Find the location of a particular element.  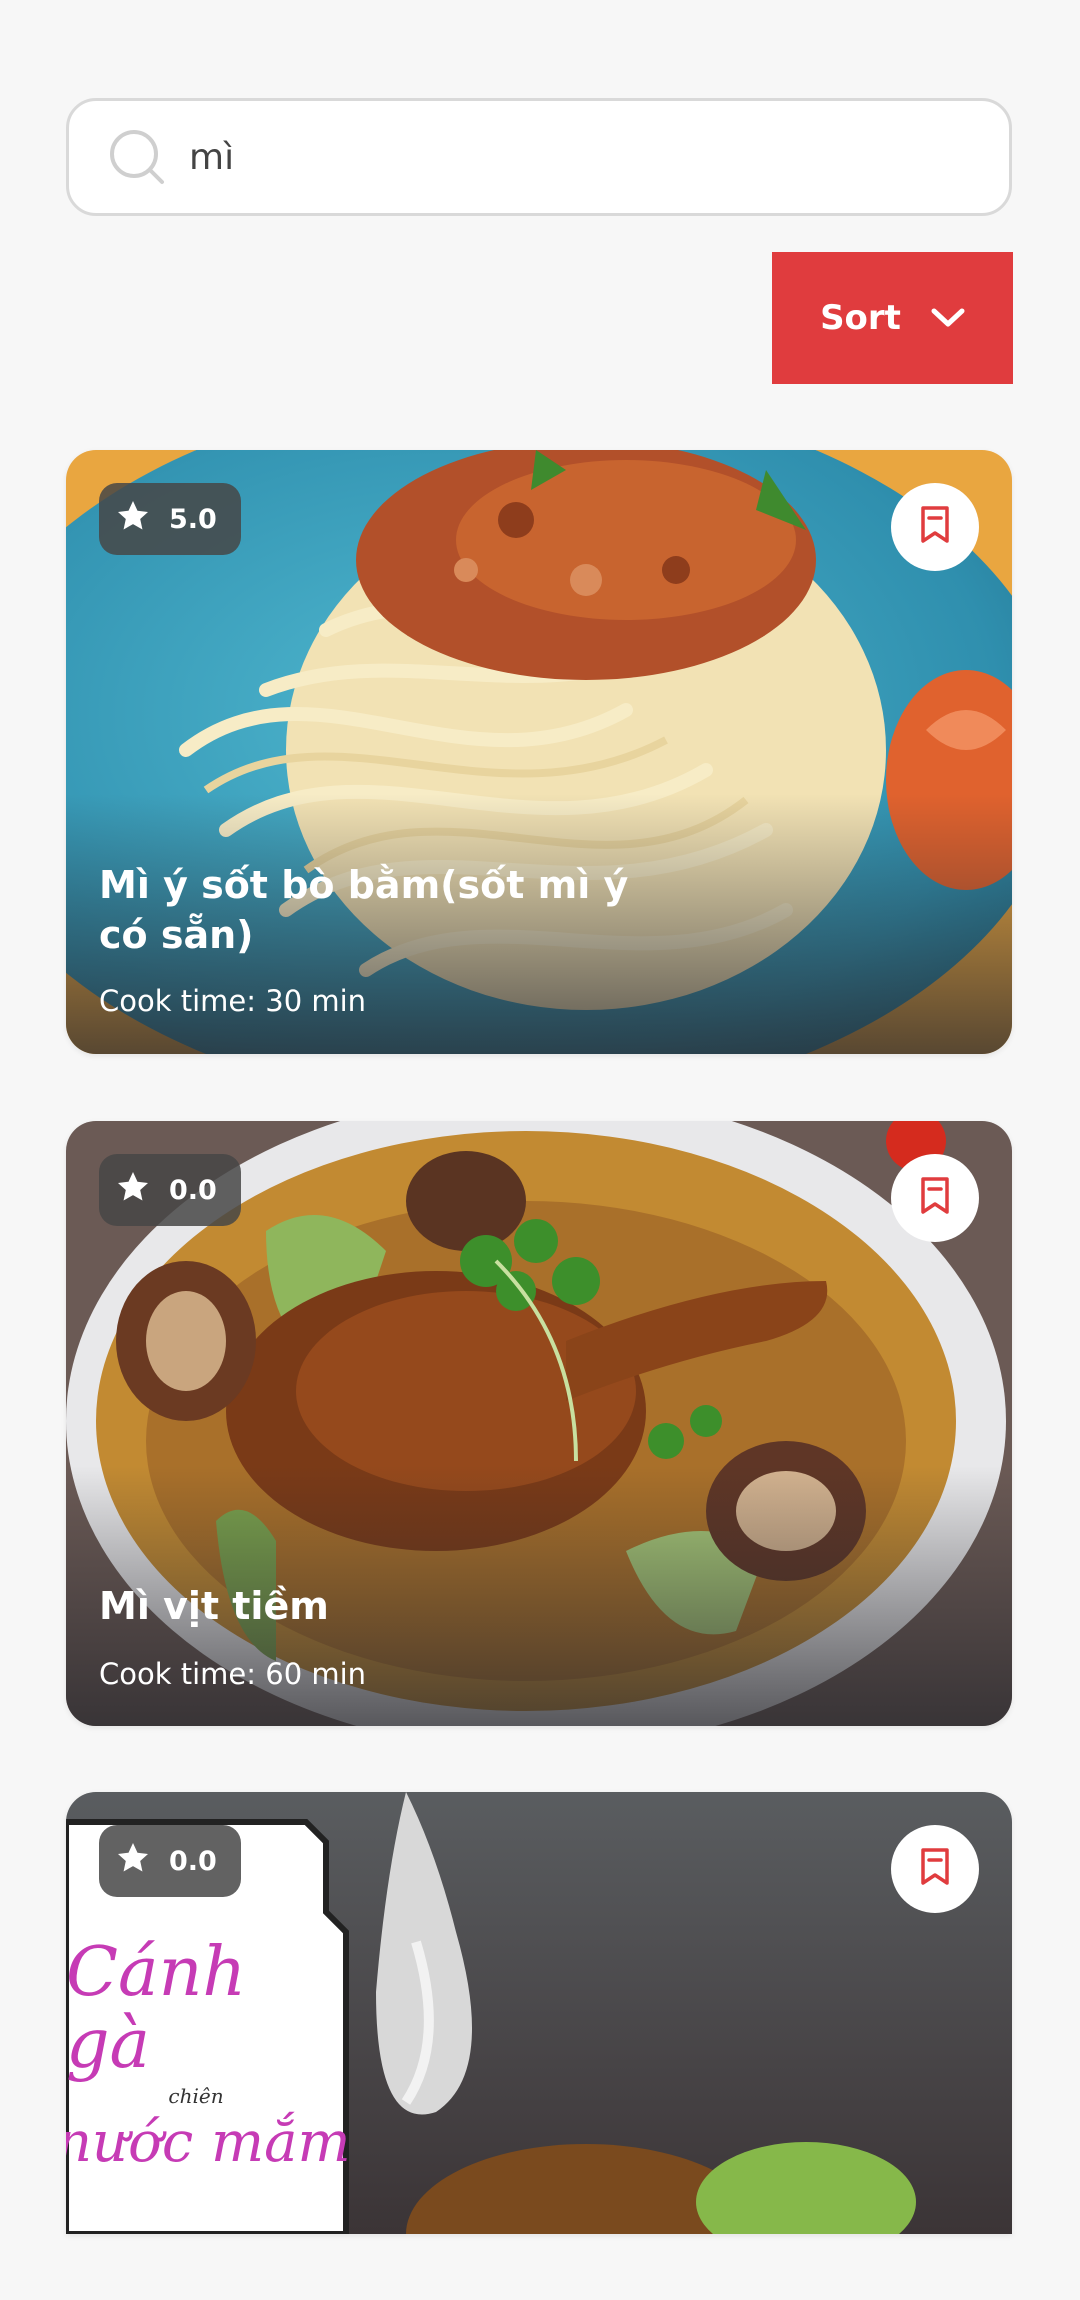

rating-value: 5.0 is located at coordinates (193, 519).